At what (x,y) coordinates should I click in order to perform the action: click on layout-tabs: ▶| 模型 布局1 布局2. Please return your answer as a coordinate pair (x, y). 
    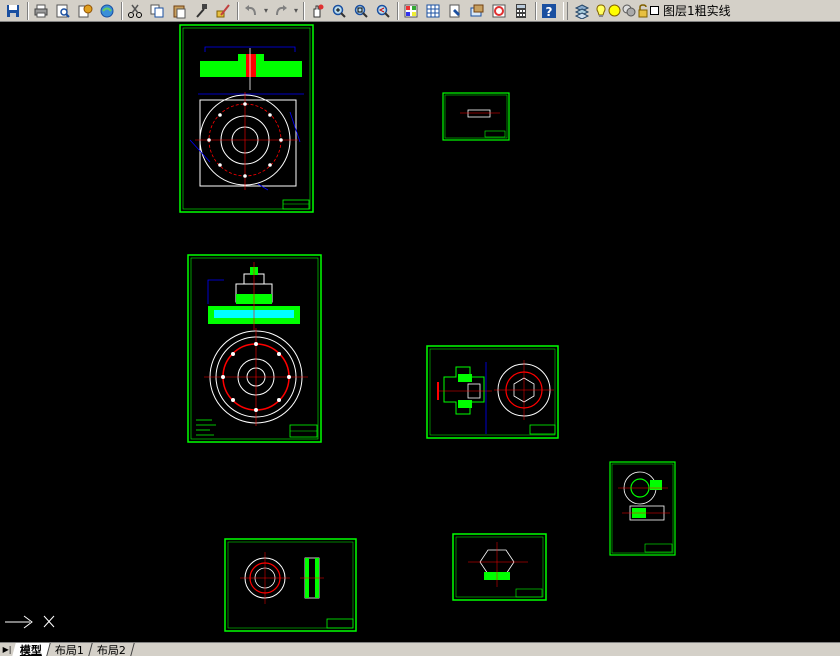
    Looking at the image, I should click on (420, 649).